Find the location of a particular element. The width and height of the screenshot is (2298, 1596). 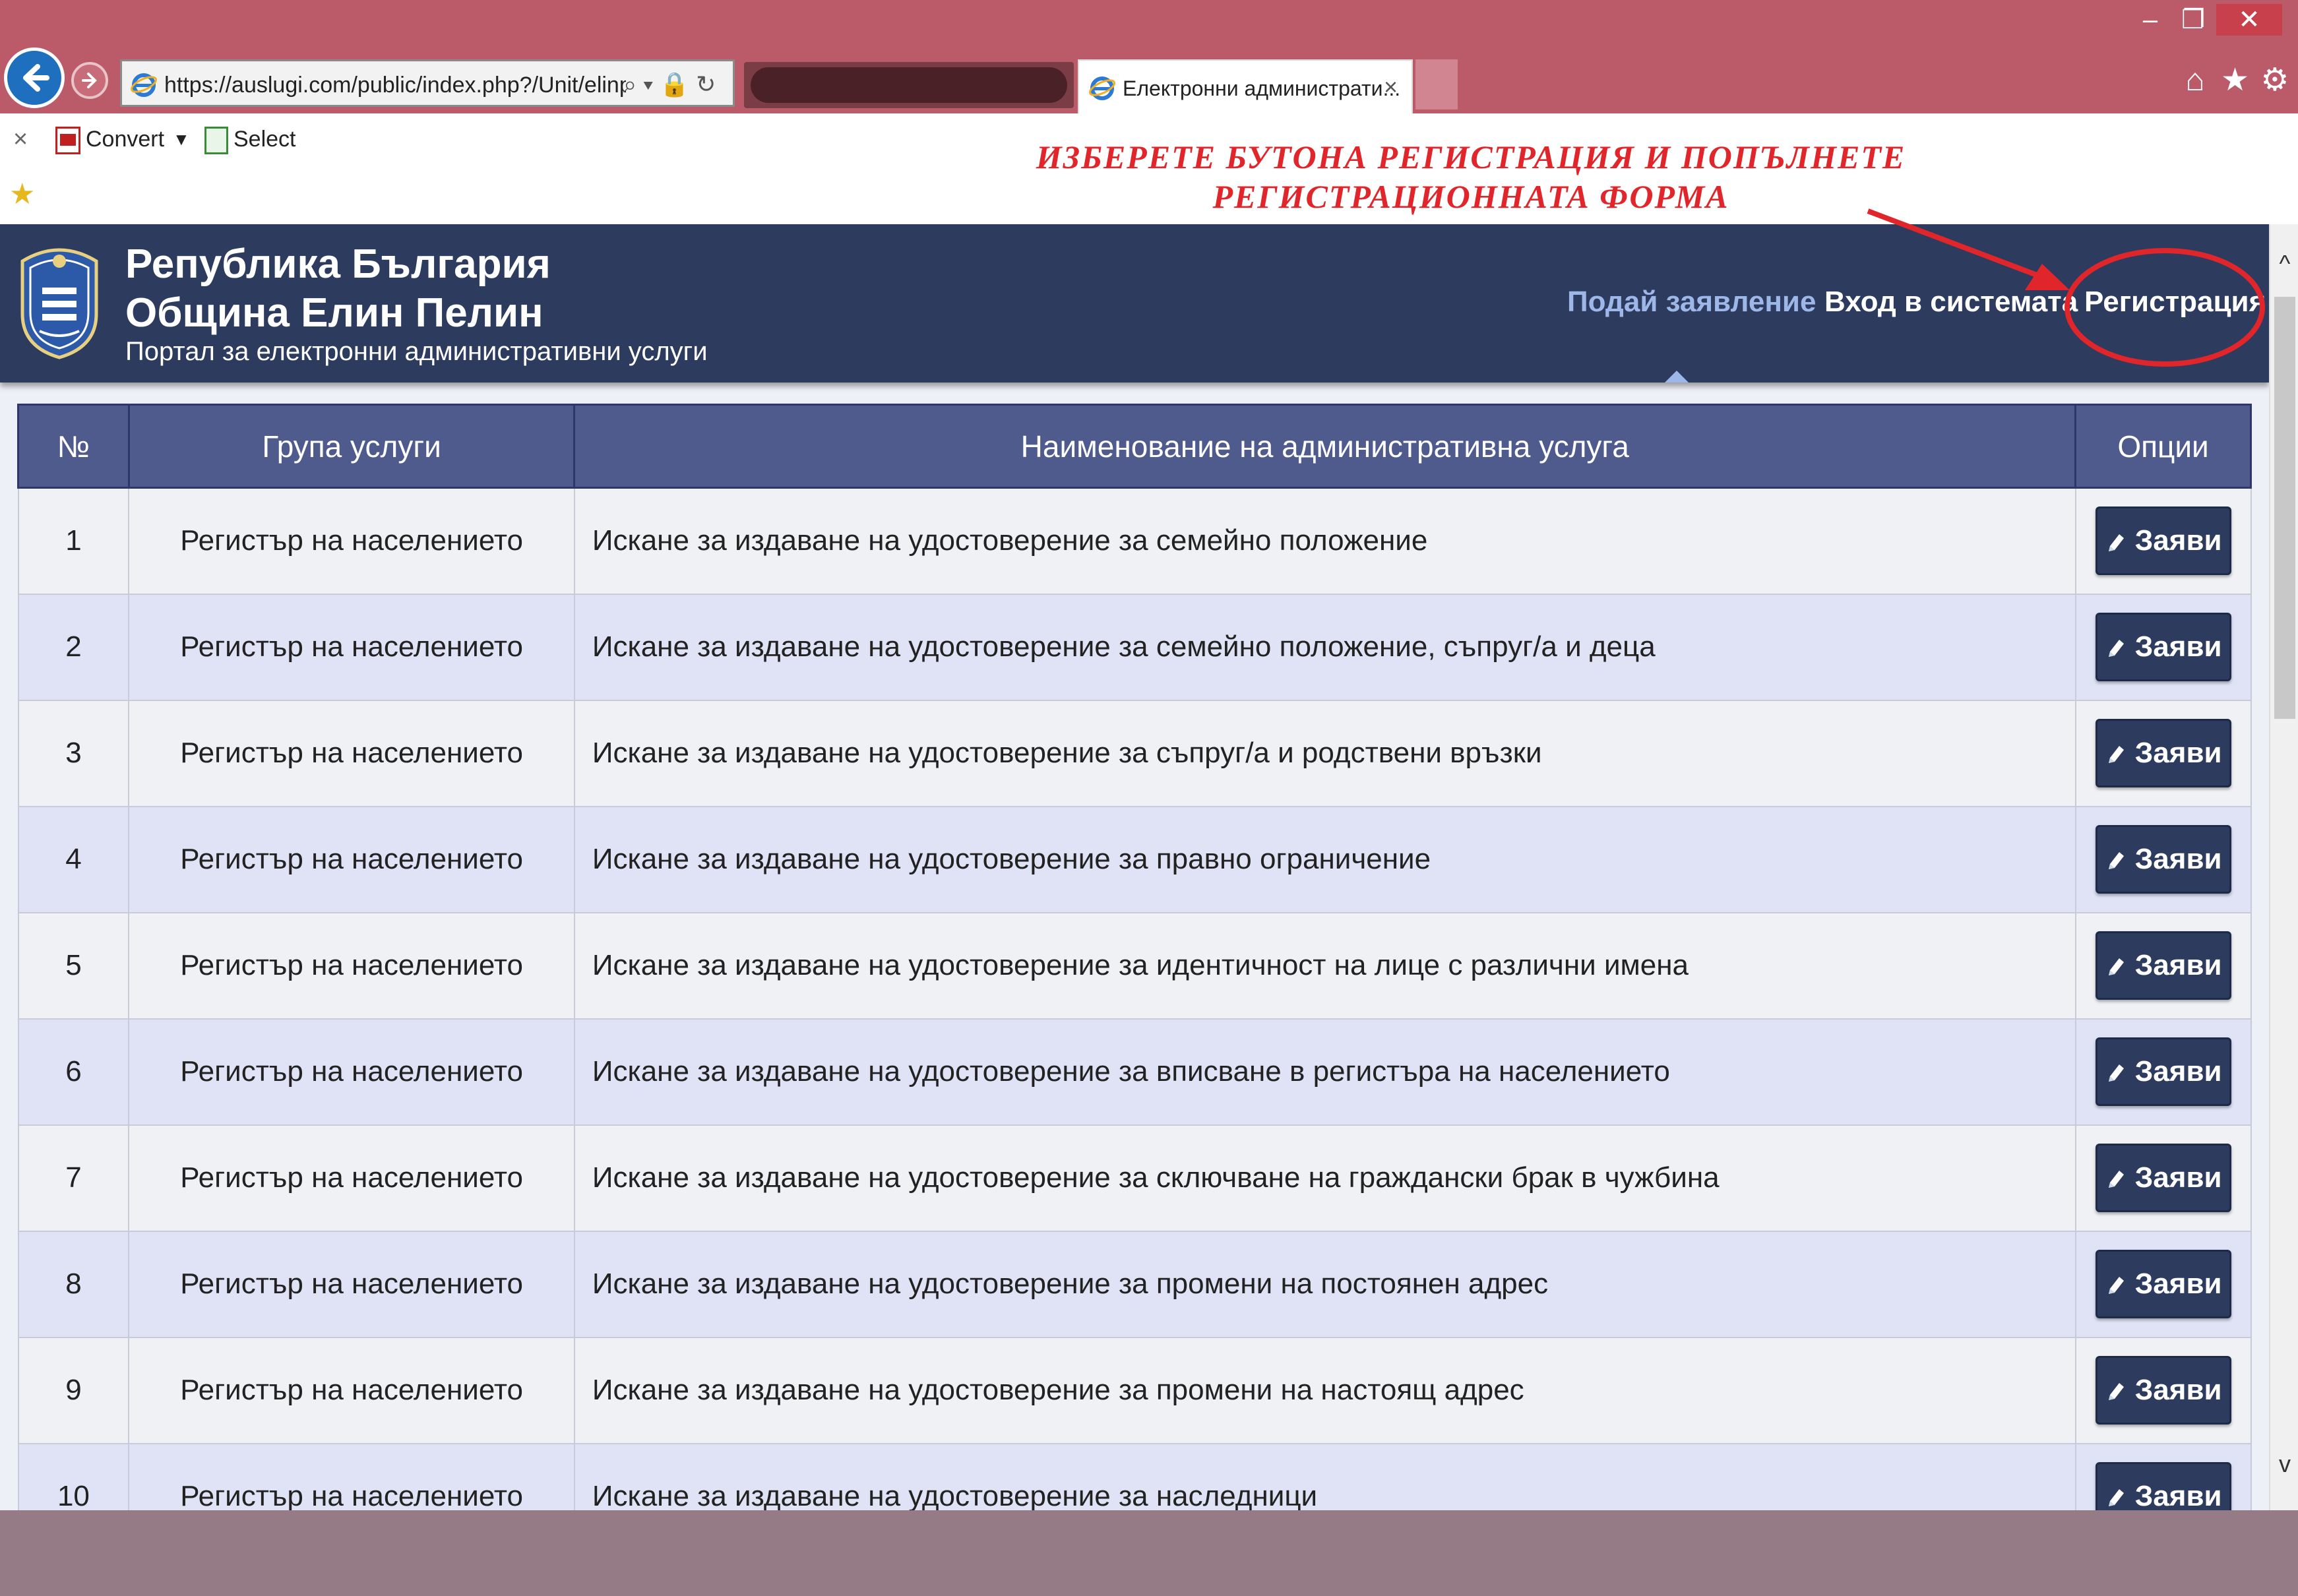

favorites-icon: ★ is located at coordinates (22, 194).